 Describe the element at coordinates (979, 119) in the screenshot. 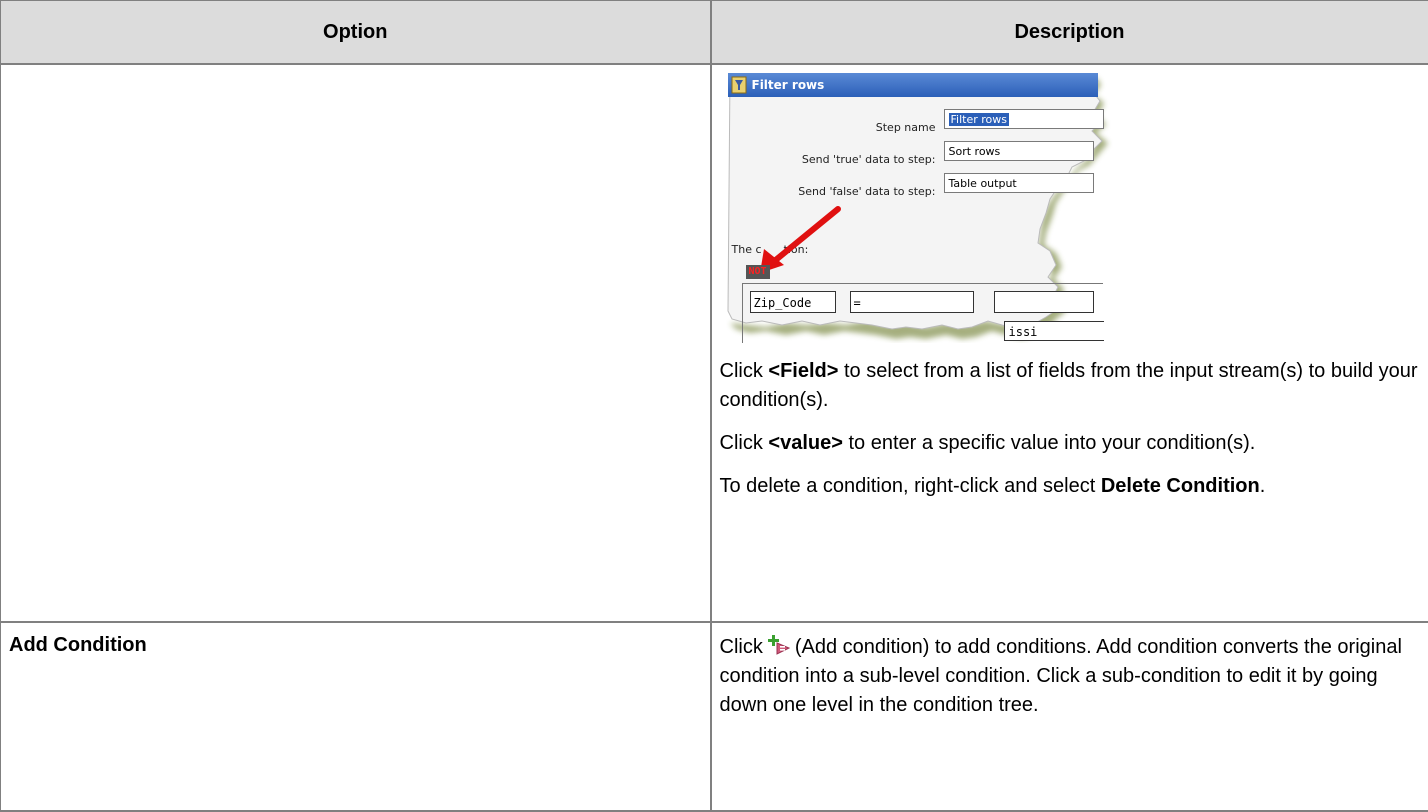

I see `step-name-value: Filter rows` at that location.